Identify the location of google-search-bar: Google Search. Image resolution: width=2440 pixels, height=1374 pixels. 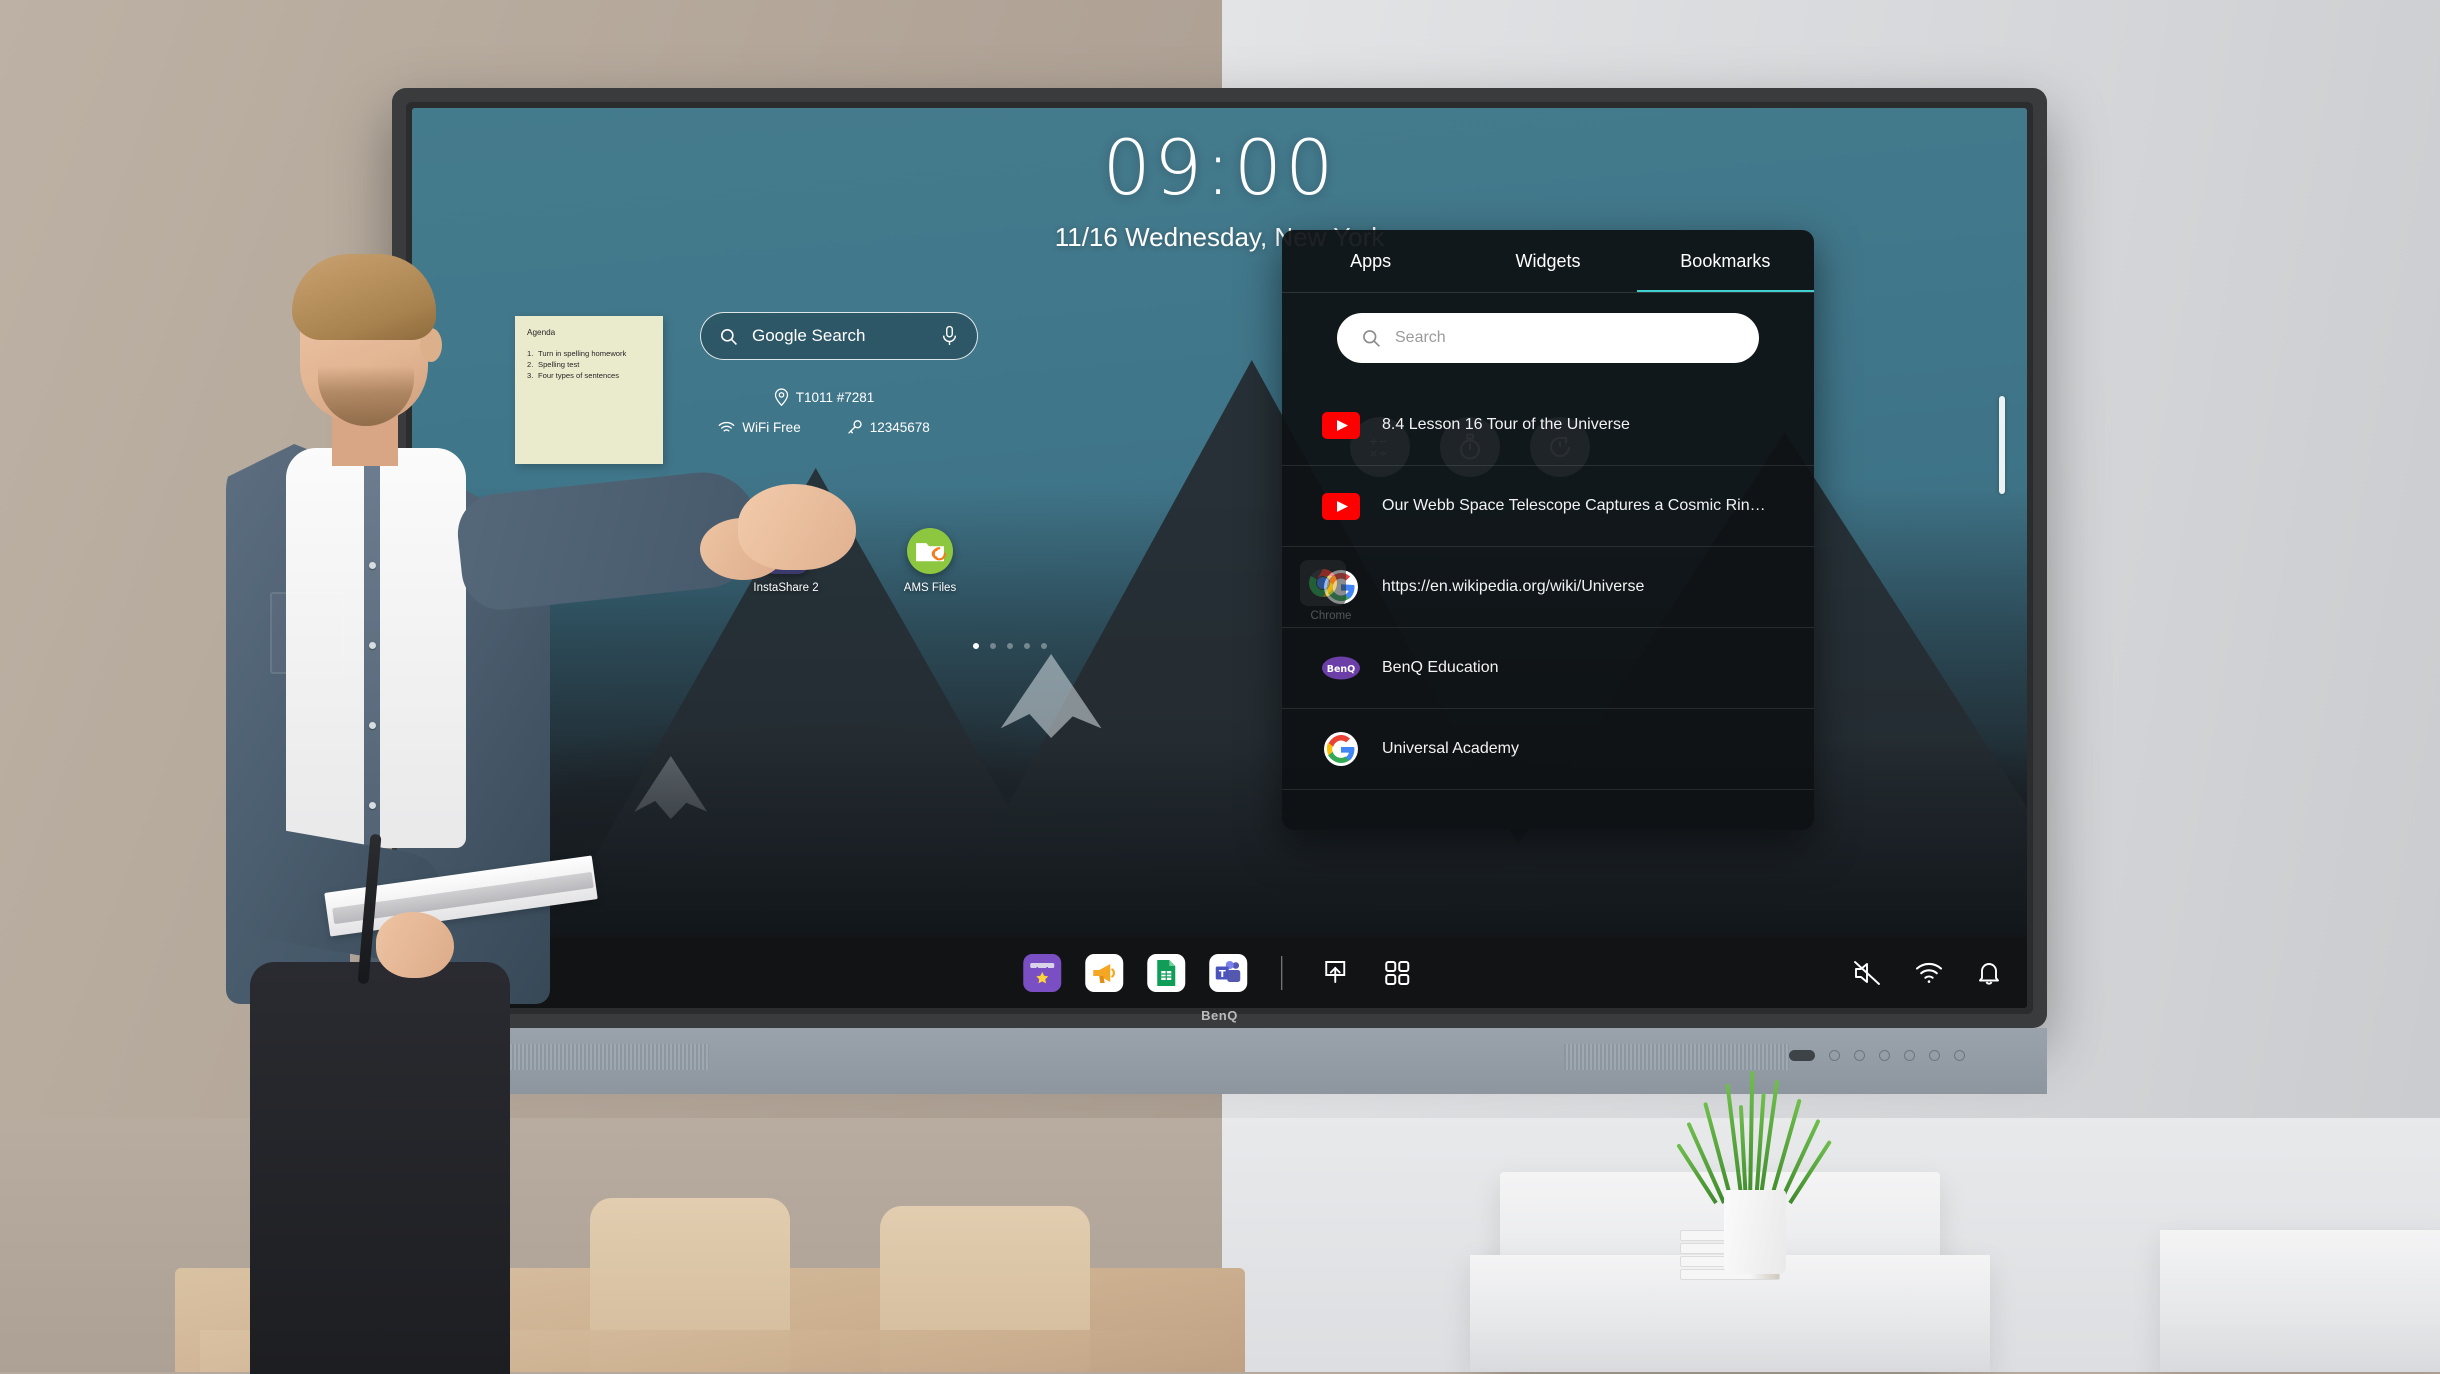
(839, 336).